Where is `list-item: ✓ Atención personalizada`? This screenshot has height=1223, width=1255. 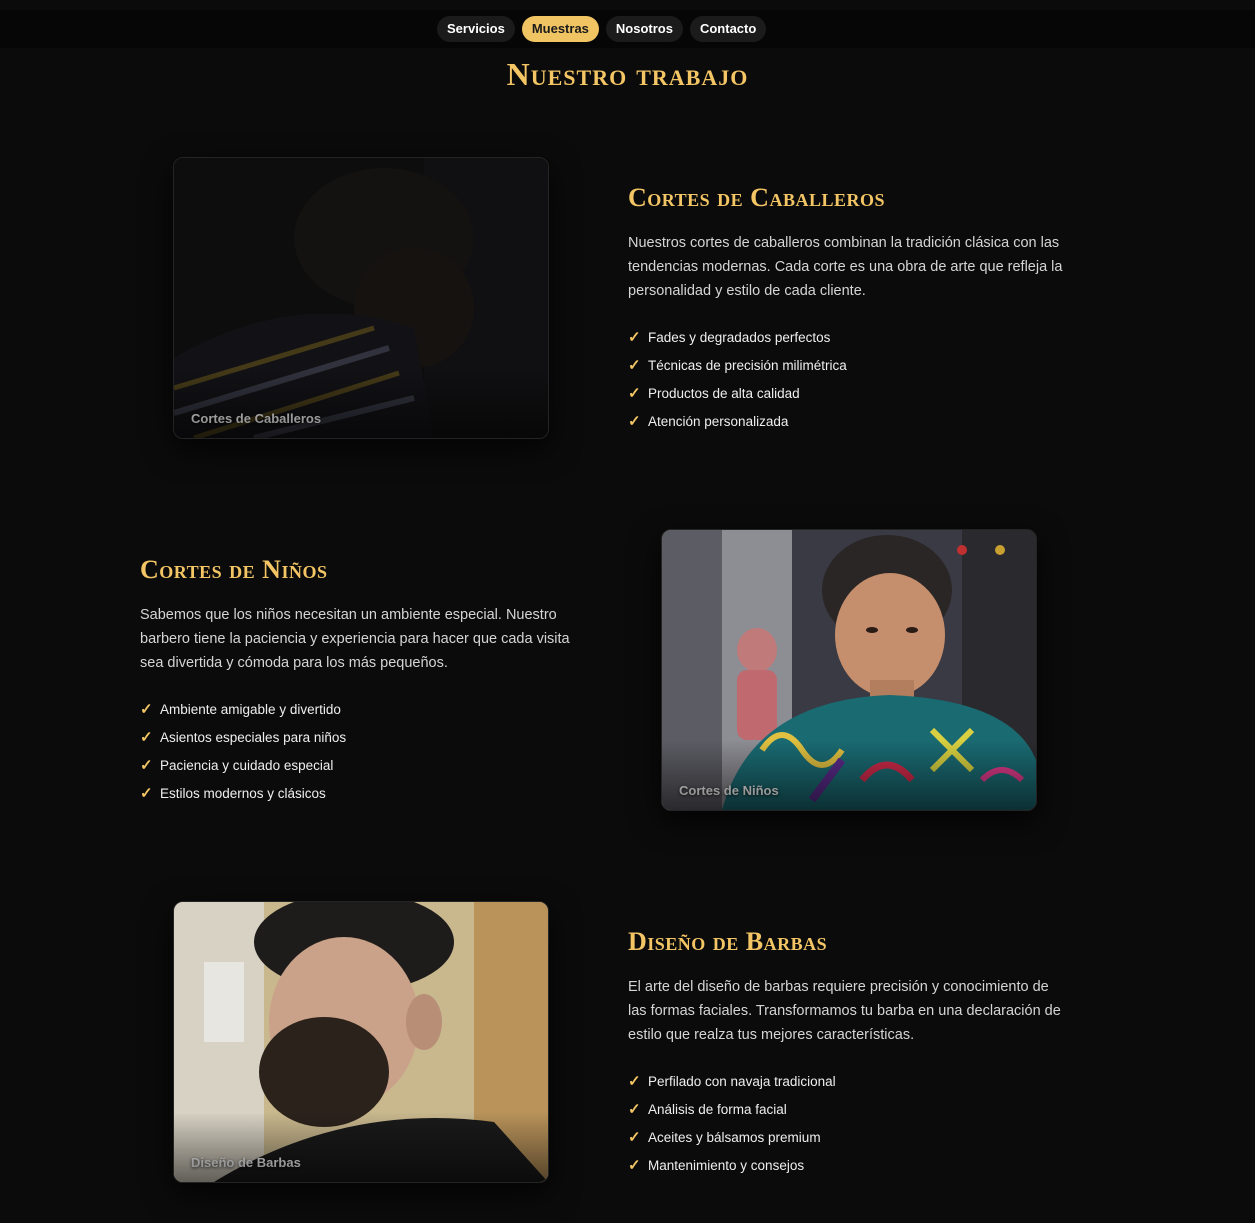
list-item: ✓ Atención personalizada is located at coordinates (708, 421).